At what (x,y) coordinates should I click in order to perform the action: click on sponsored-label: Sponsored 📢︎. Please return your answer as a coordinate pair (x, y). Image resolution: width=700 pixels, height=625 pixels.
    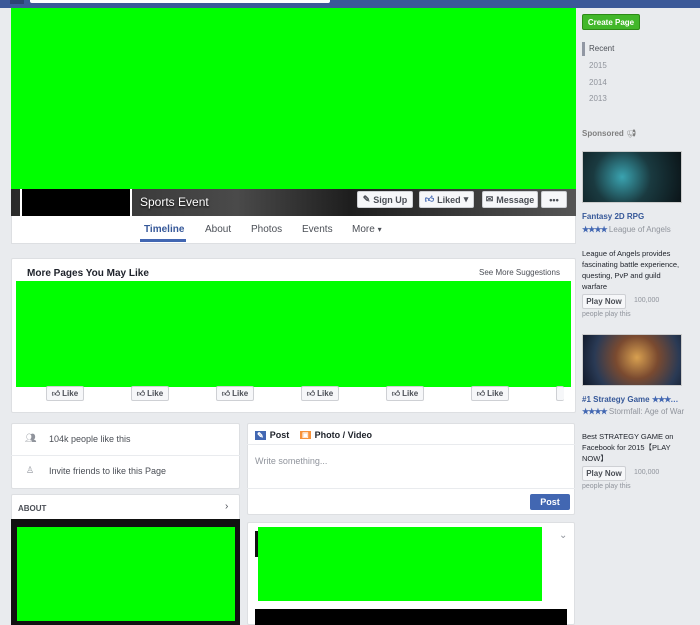
    Looking at the image, I should click on (609, 133).